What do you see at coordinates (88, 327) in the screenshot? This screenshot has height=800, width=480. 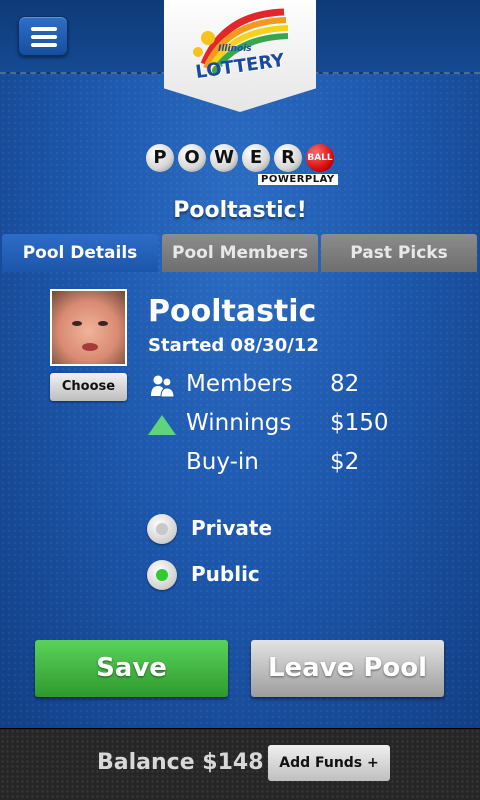 I see `pool-photo` at bounding box center [88, 327].